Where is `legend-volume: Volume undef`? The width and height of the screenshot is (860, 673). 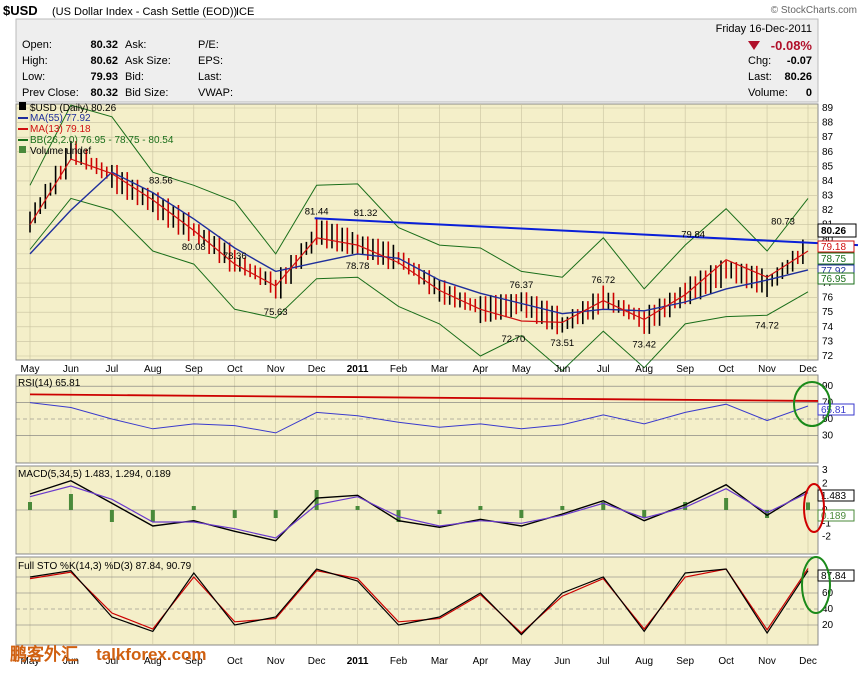
legend-volume: Volume undef is located at coordinates (60, 151).